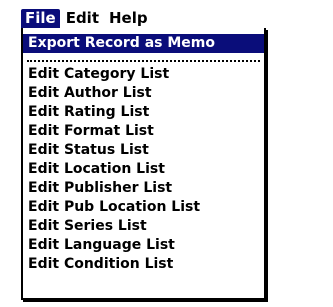  I want to click on menu-bar: File Edit Help, so click(86, 18).